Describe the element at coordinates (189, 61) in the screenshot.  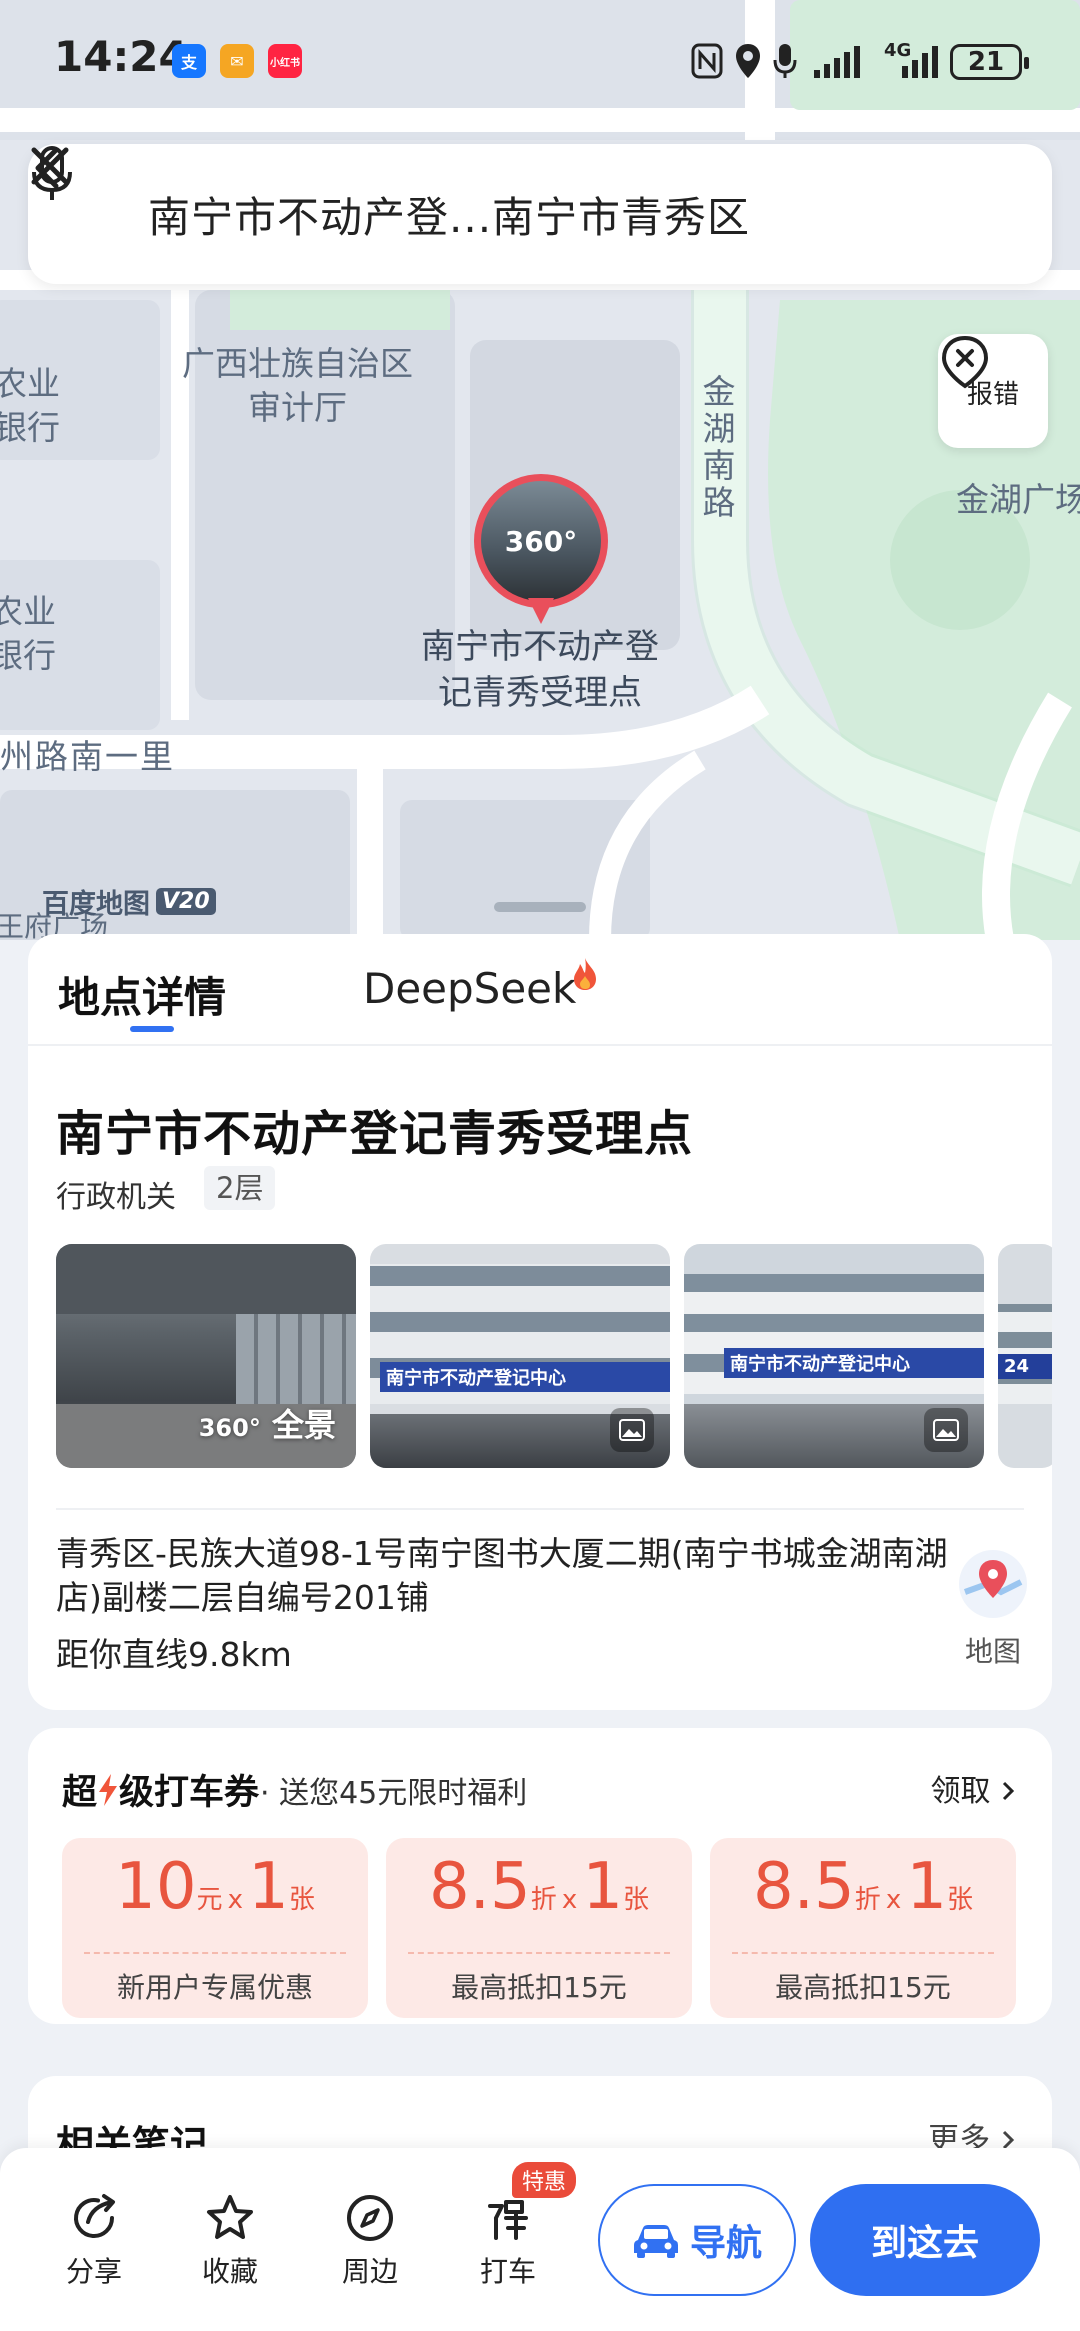
I see `alipay-icon: 支` at that location.